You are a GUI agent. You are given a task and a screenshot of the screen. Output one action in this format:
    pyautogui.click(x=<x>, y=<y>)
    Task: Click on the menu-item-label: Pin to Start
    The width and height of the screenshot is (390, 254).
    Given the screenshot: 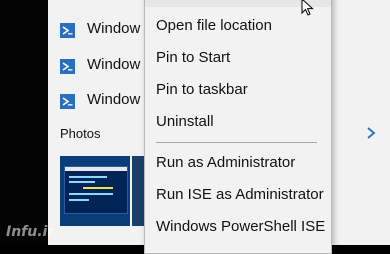 What is the action you would take?
    pyautogui.click(x=193, y=57)
    